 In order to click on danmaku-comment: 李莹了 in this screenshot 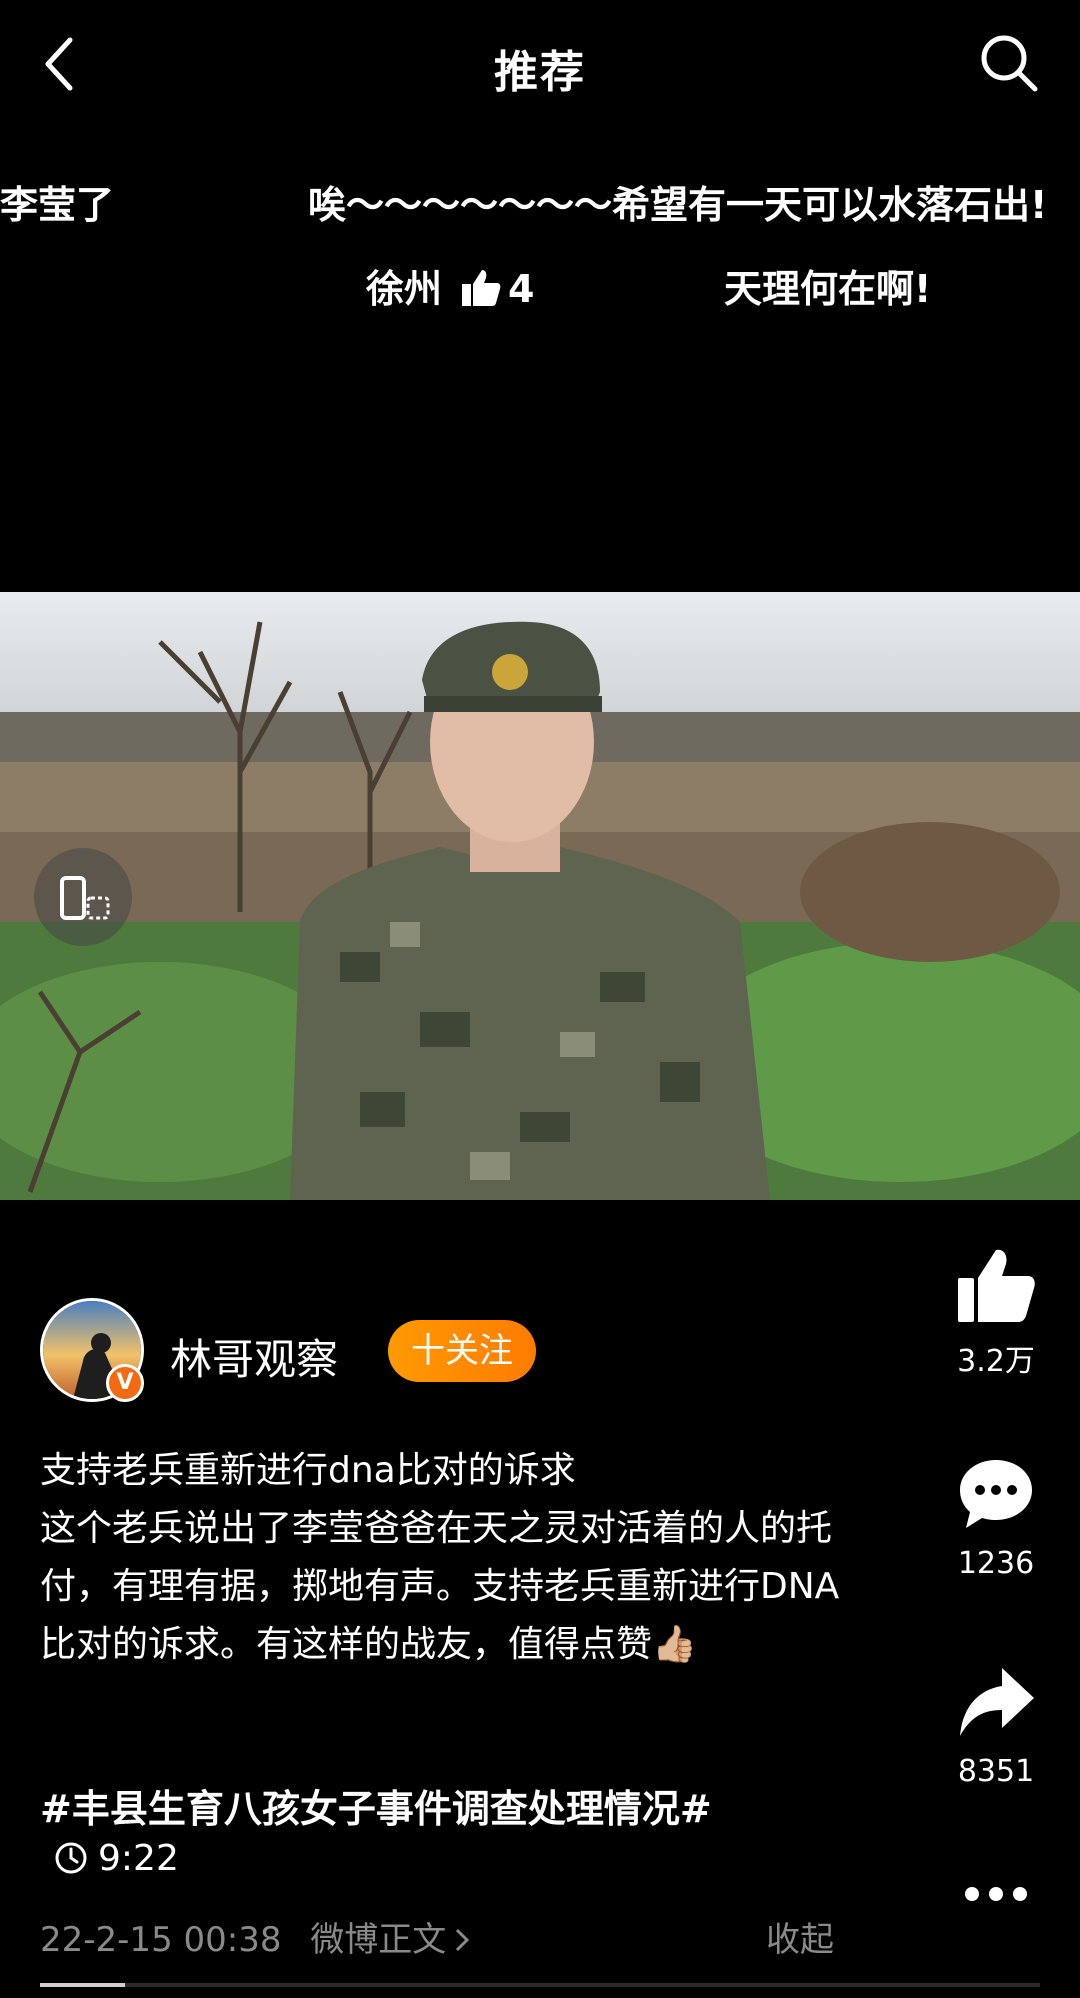, I will do `click(57, 205)`.